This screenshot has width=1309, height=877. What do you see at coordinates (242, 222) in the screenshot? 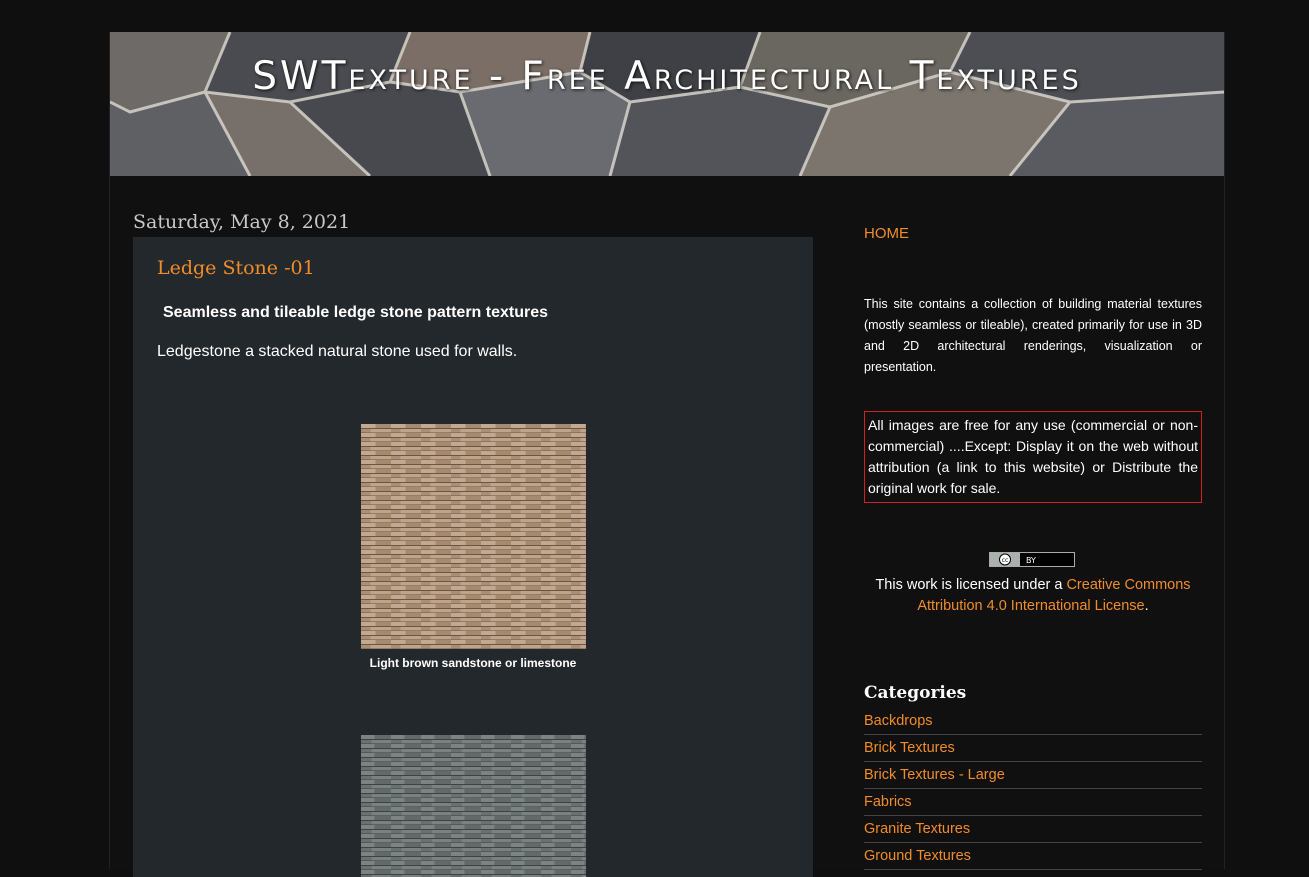
I see `post-date: Saturday, May 8, 2021` at bounding box center [242, 222].